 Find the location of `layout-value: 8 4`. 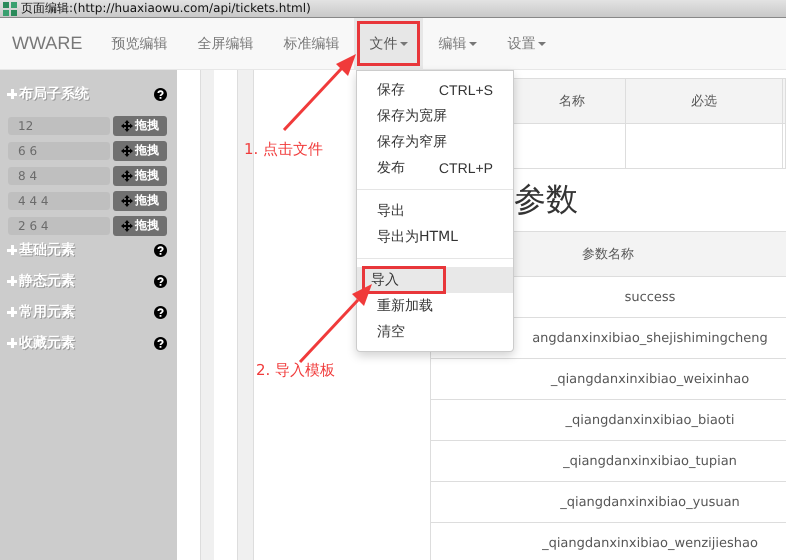

layout-value: 8 4 is located at coordinates (59, 175).